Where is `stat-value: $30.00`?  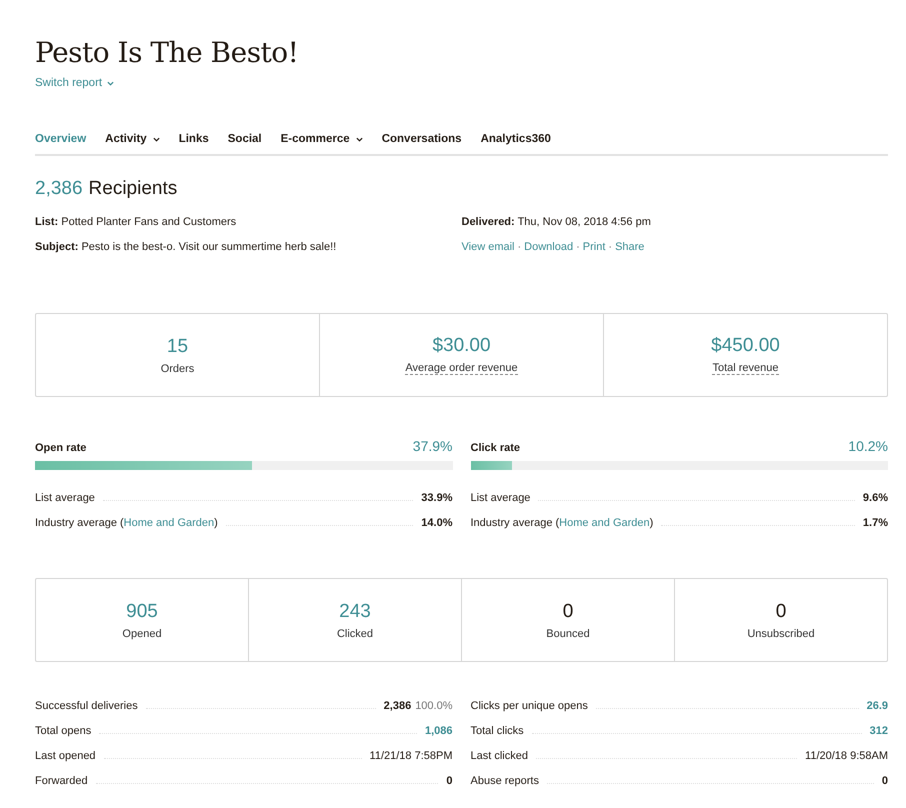 stat-value: $30.00 is located at coordinates (461, 346).